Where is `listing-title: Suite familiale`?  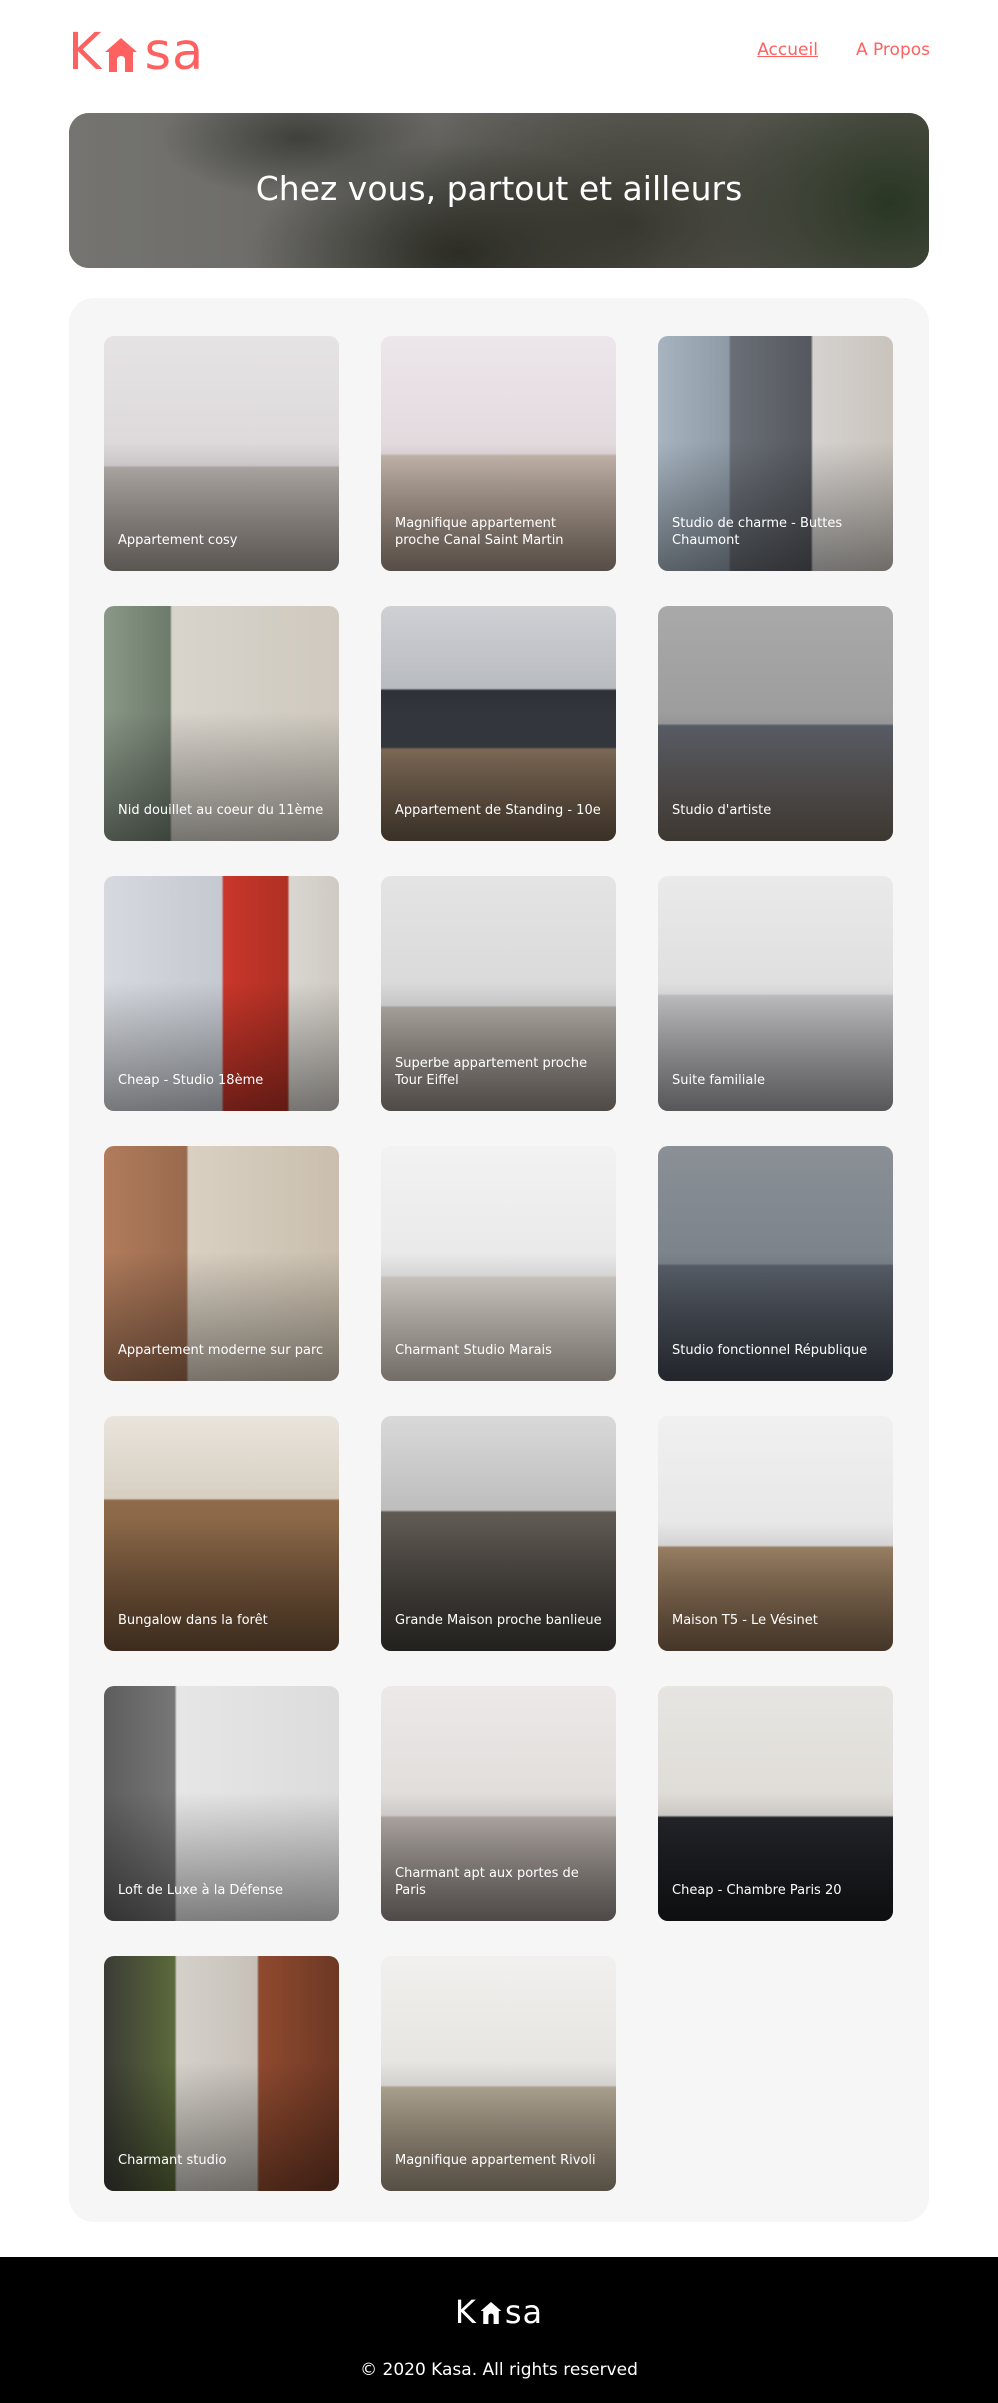
listing-title: Suite familiale is located at coordinates (718, 1080).